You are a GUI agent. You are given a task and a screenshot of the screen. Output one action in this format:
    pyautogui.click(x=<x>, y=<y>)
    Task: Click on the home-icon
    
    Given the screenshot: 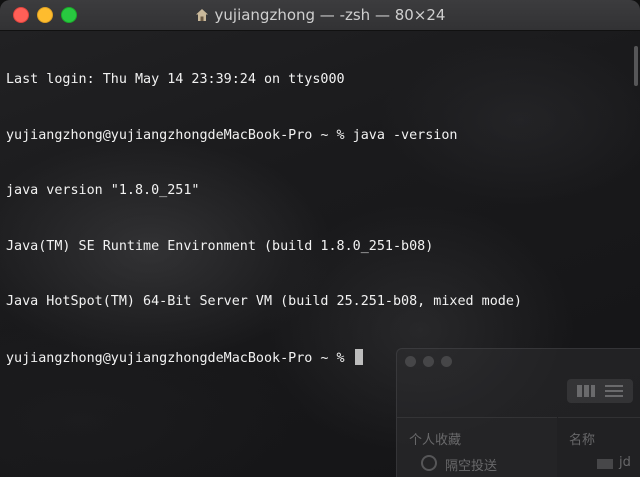 What is the action you would take?
    pyautogui.click(x=202, y=15)
    